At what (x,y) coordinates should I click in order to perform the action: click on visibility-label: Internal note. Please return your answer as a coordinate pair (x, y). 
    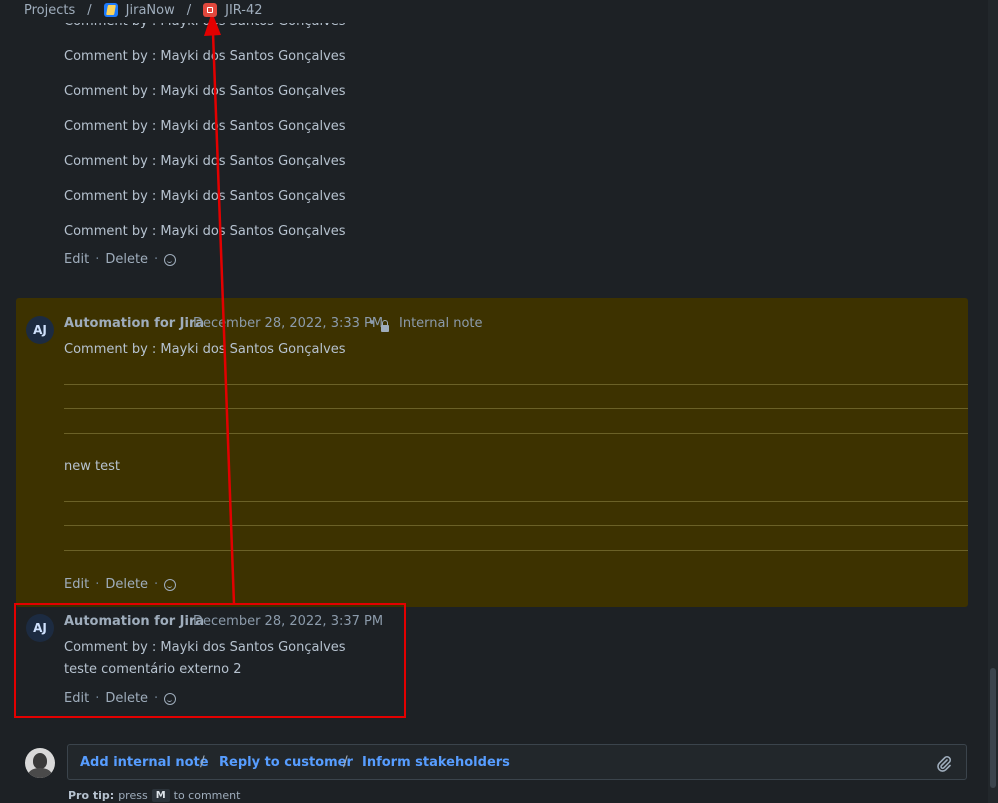
    Looking at the image, I should click on (441, 323).